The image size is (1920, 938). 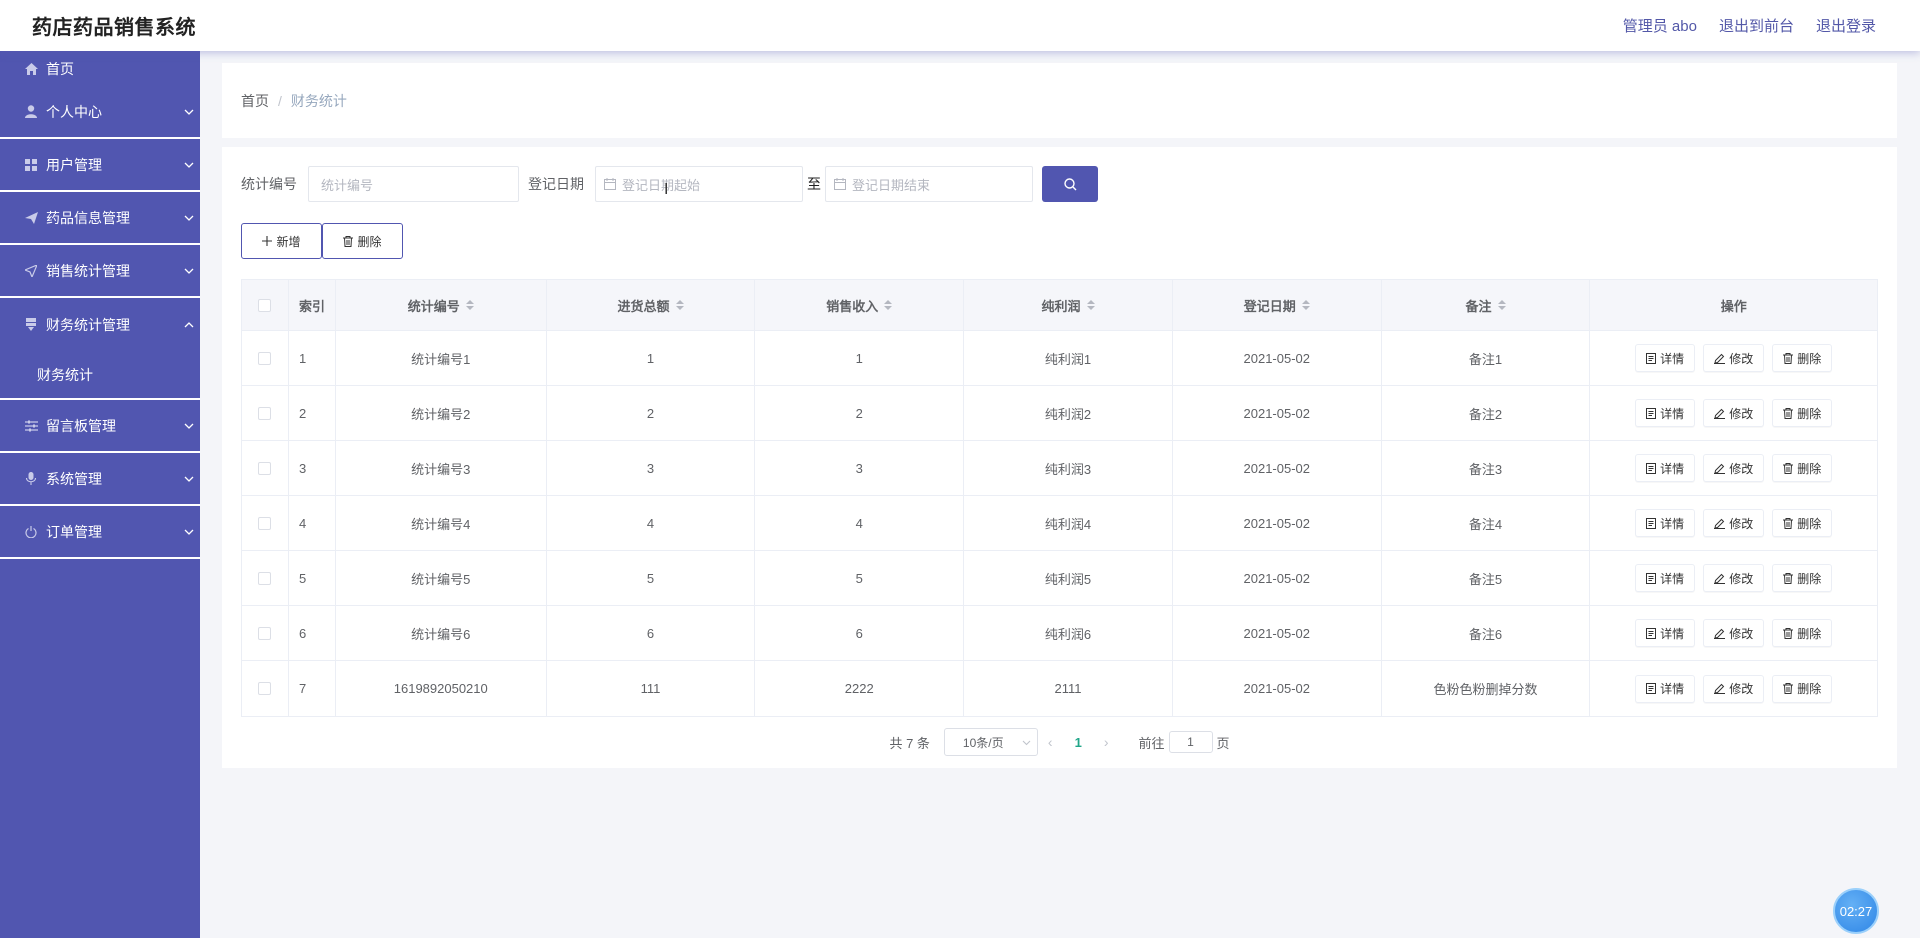 I want to click on sidebar-item-system: 系统管理, so click(x=100, y=479).